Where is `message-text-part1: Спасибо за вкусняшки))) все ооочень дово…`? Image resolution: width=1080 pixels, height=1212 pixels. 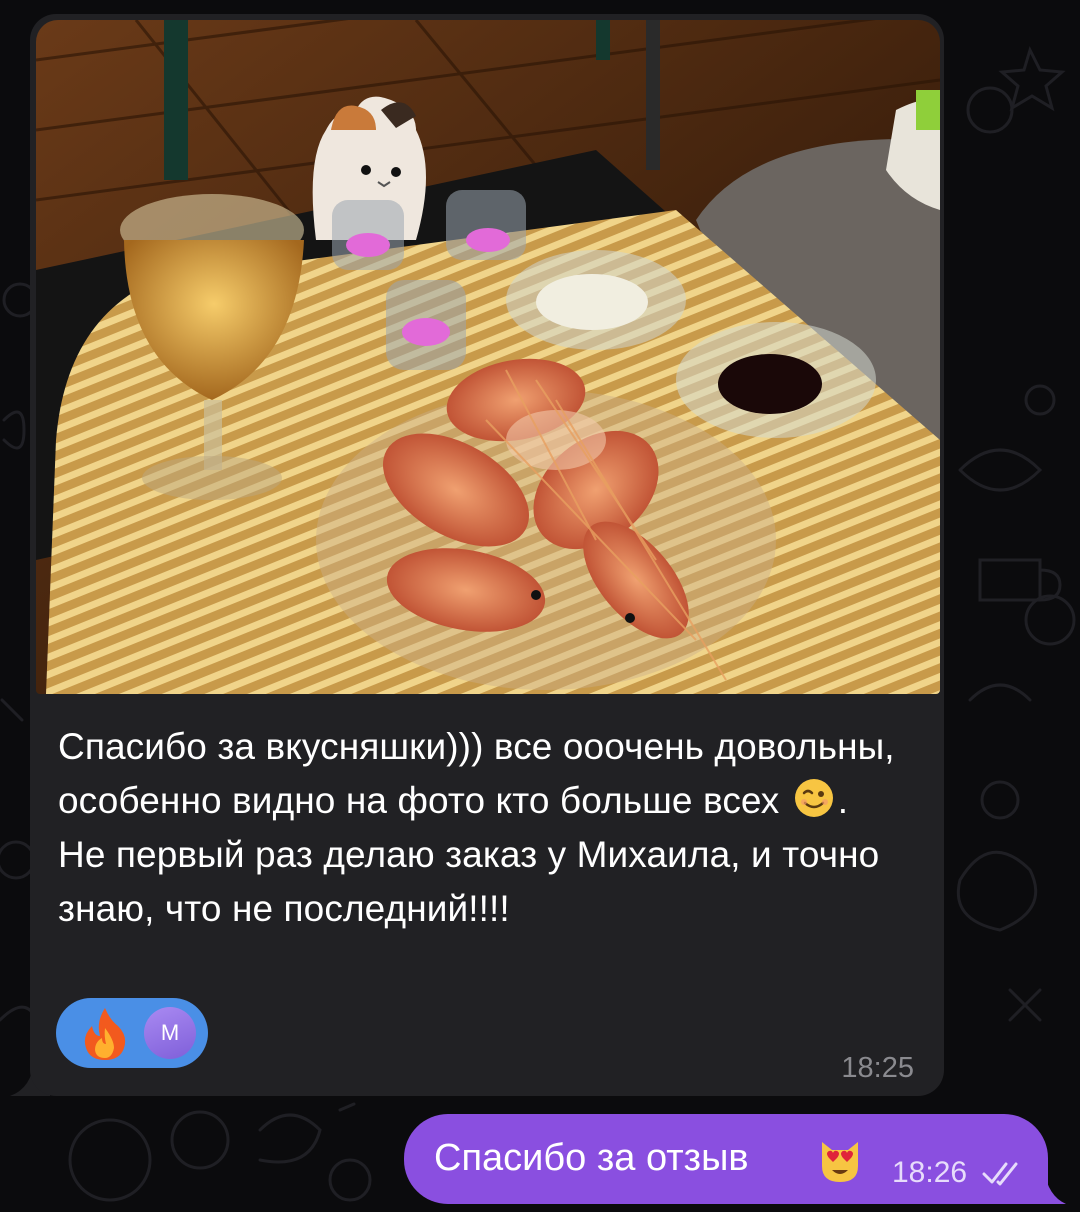
message-text-part1: Спасибо за вкусняшки))) все ооочень дово… is located at coordinates (482, 773).